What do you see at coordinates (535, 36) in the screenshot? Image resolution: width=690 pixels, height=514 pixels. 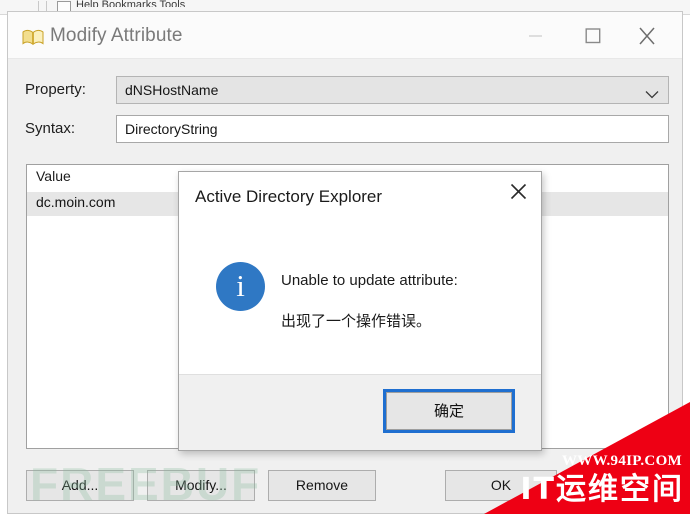 I see `minimize-icon` at bounding box center [535, 36].